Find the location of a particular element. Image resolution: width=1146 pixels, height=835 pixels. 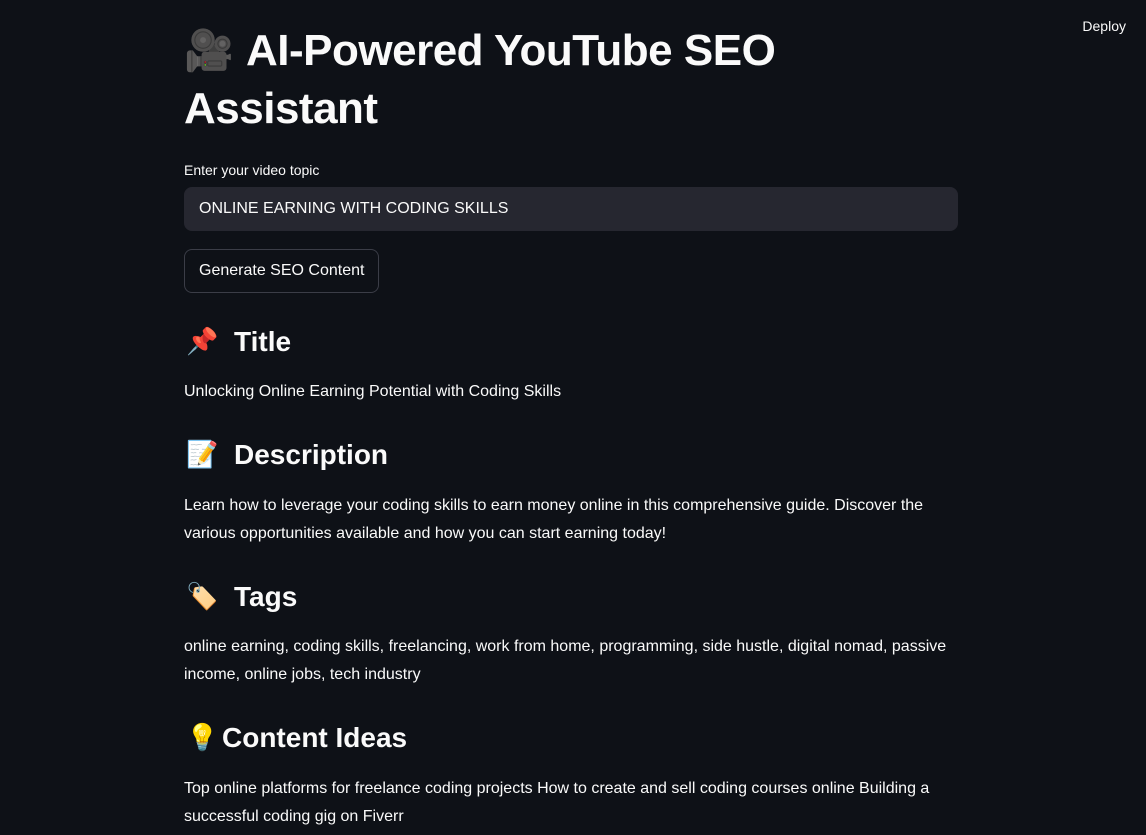

title-section-heading: 📌 Title is located at coordinates (237, 342).